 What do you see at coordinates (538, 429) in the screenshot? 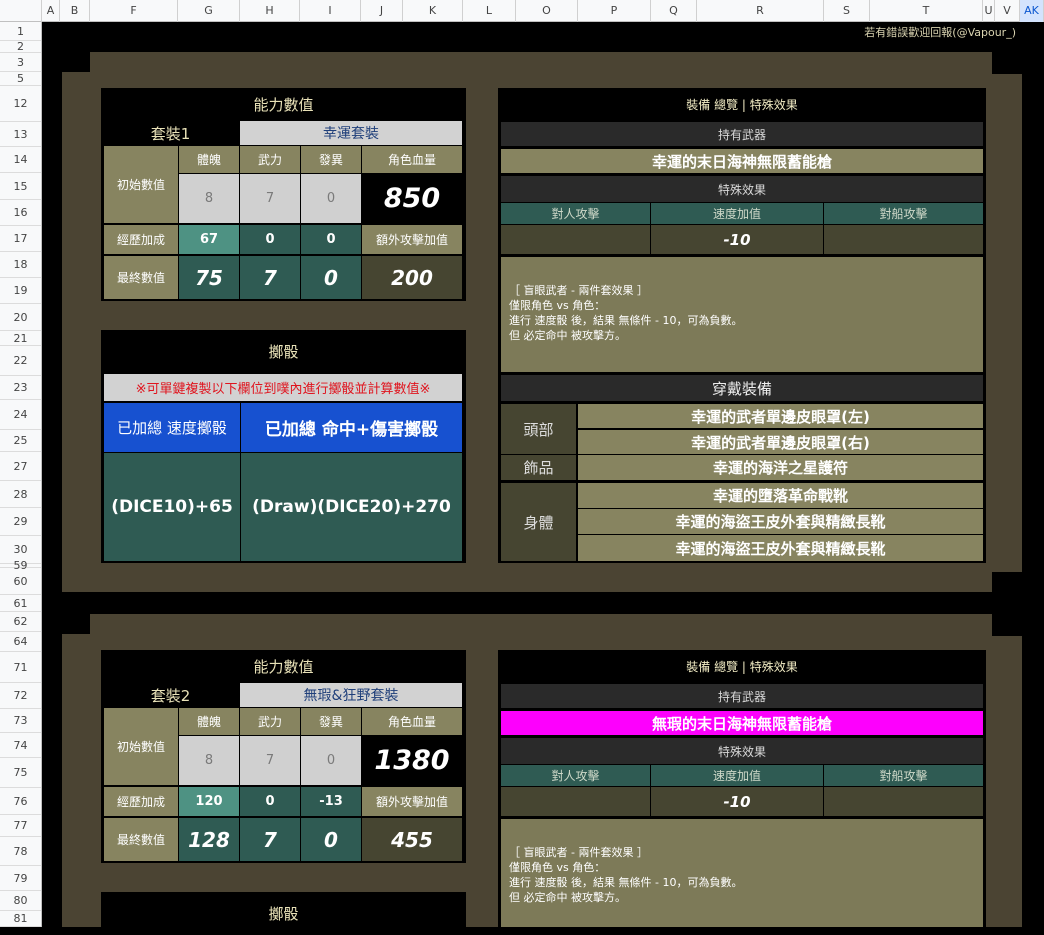
I see `slot-head: 頭部` at bounding box center [538, 429].